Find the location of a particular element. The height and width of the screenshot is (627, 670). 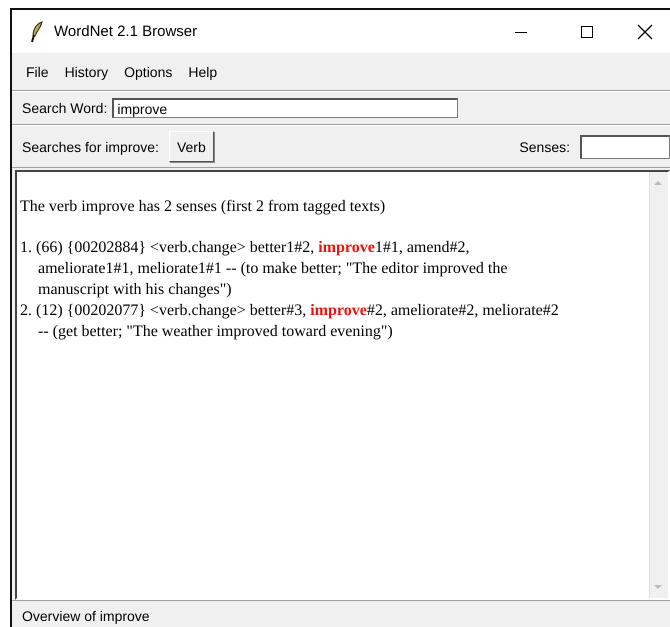

menu-item: History is located at coordinates (86, 72).